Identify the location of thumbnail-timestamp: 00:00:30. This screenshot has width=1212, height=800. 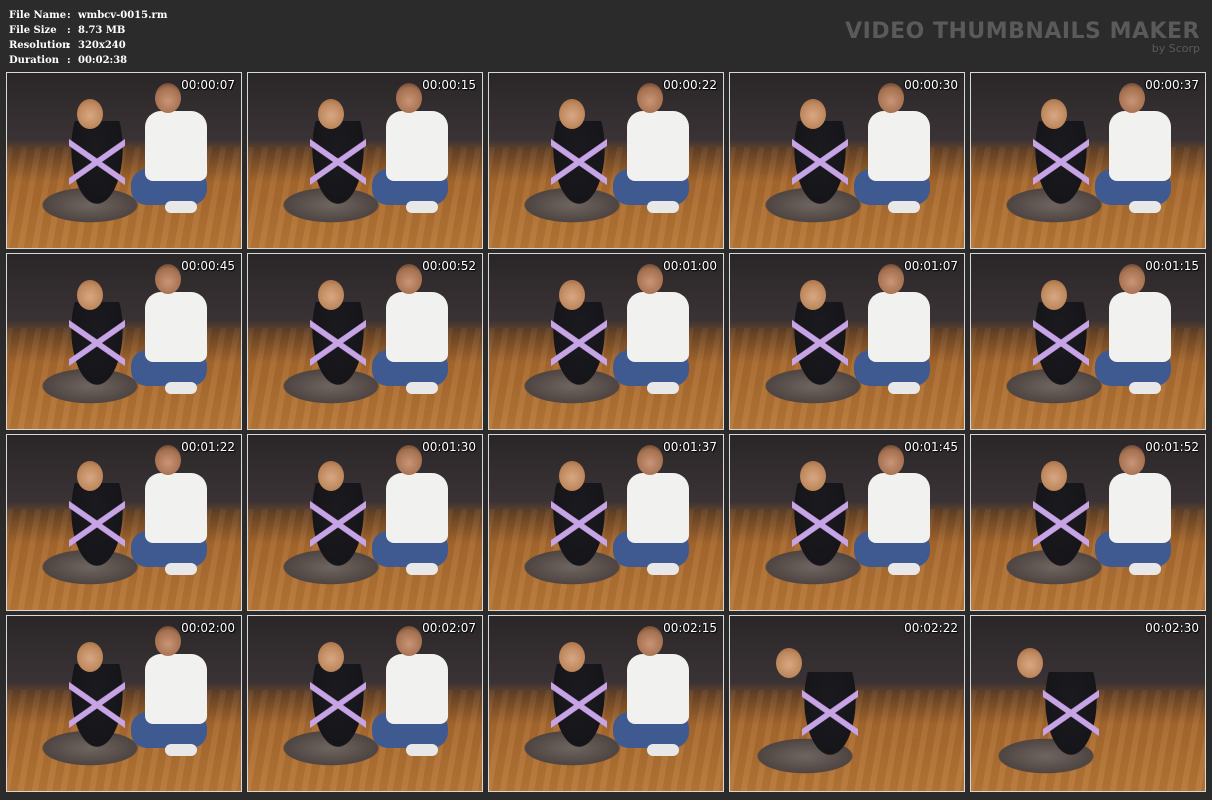
(931, 85).